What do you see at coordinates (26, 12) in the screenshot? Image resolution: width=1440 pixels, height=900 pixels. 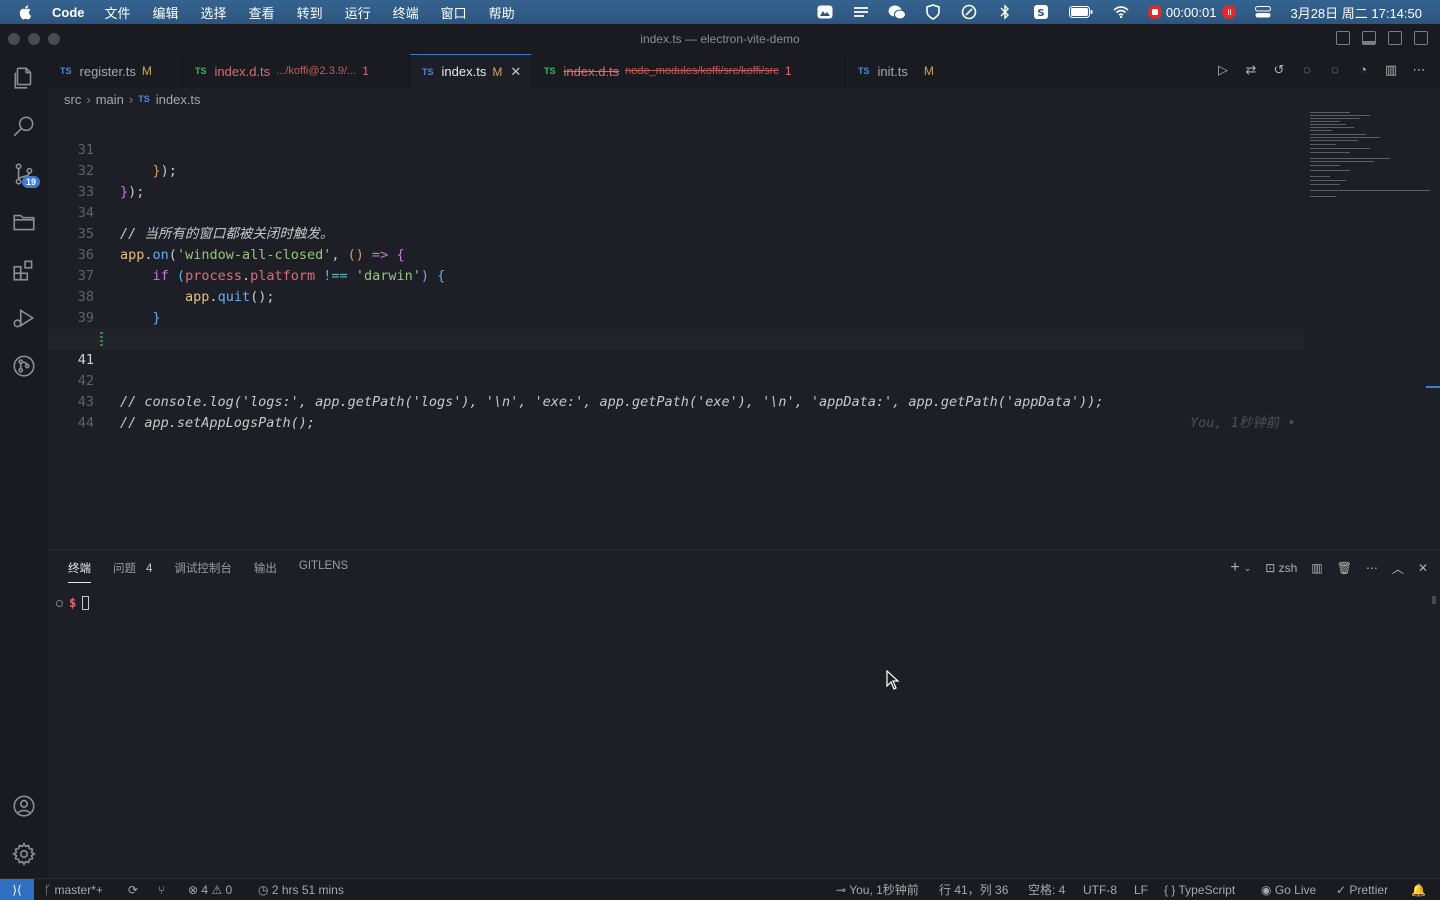 I see `apple-icon` at bounding box center [26, 12].